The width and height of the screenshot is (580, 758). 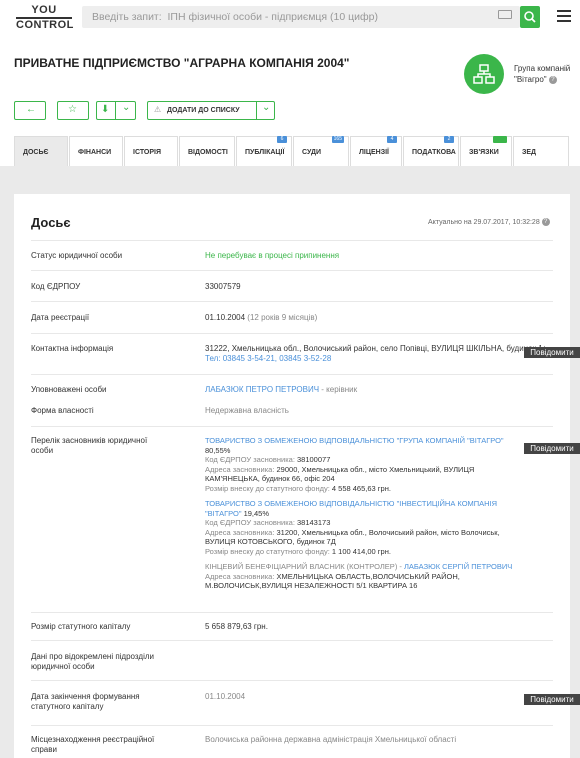 What do you see at coordinates (434, 152) in the screenshot?
I see `tab-label: ПОДАТКОВА` at bounding box center [434, 152].